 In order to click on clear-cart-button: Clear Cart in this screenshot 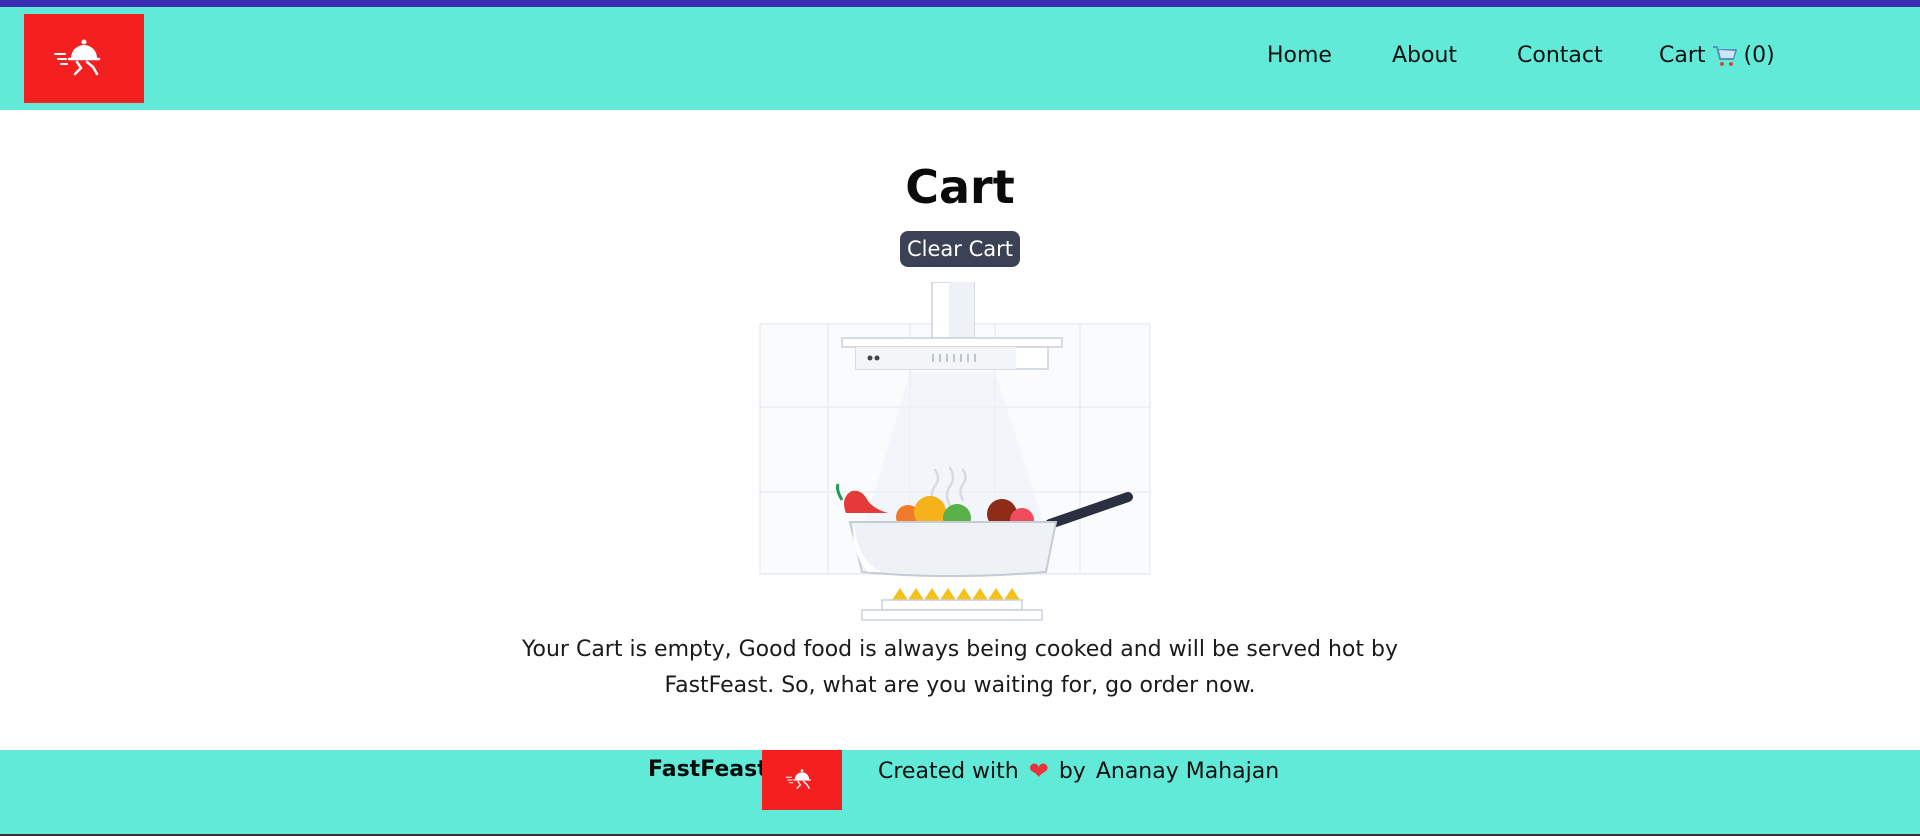, I will do `click(960, 249)`.